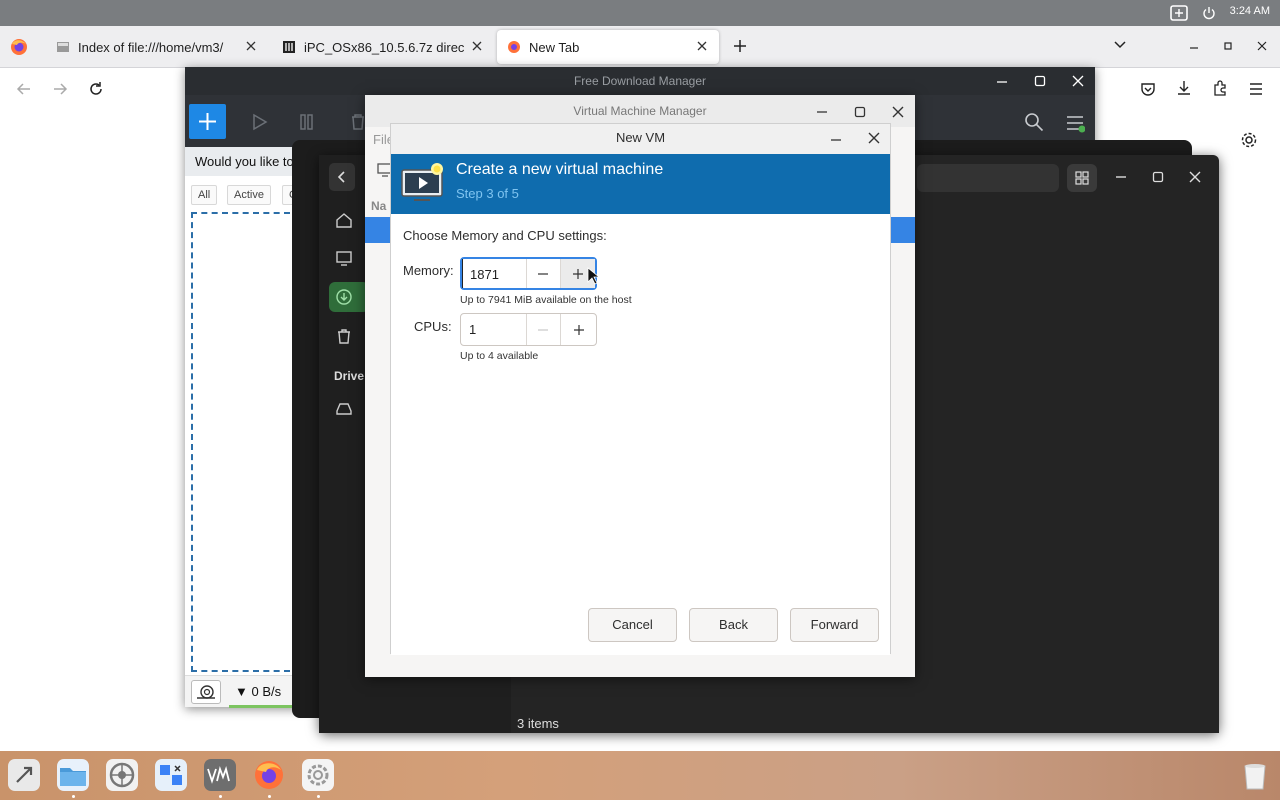  I want to click on extensions-icon, so click(1220, 88).